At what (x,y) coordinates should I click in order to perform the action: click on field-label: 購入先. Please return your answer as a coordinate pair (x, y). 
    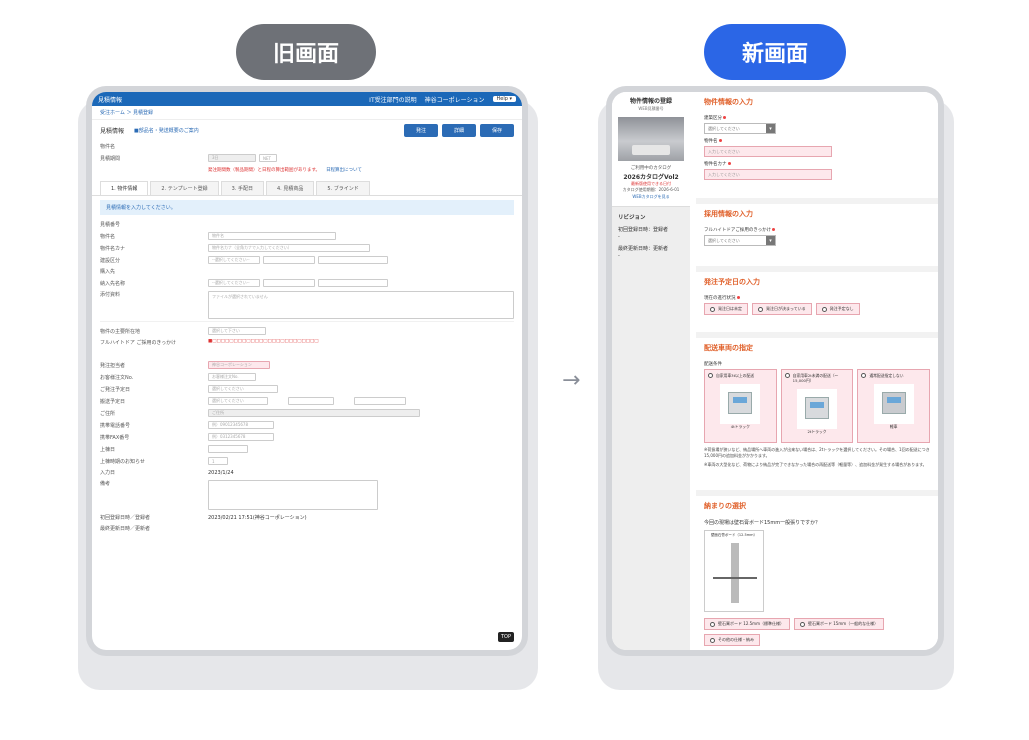
    Looking at the image, I should click on (108, 272).